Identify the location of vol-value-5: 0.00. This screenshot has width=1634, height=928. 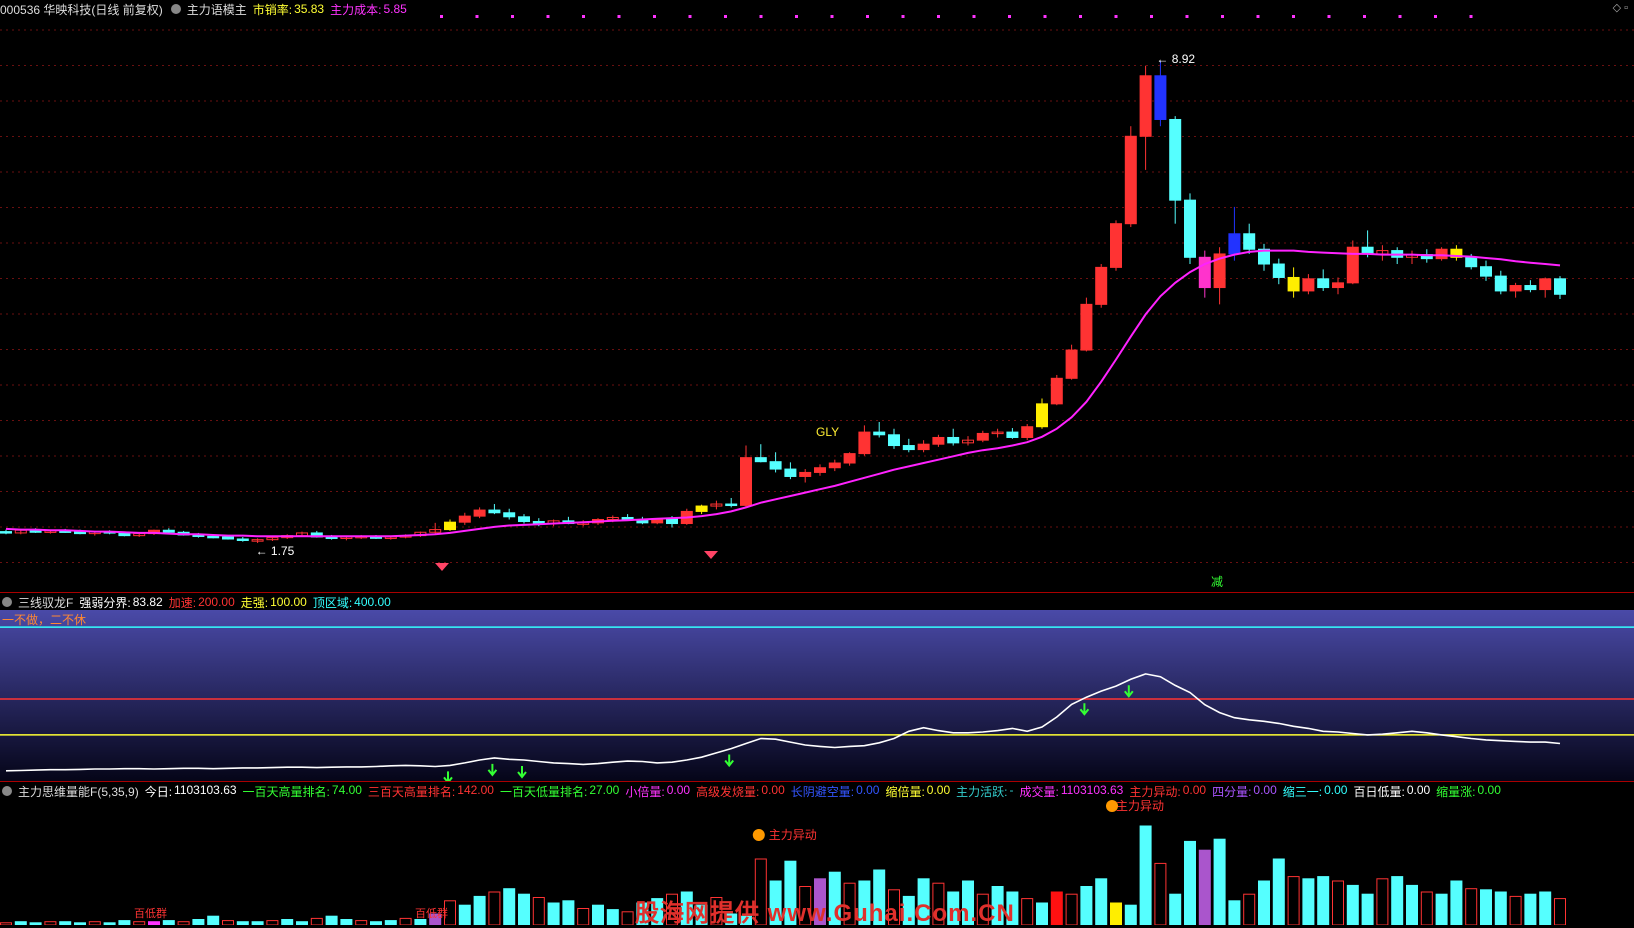
(773, 789).